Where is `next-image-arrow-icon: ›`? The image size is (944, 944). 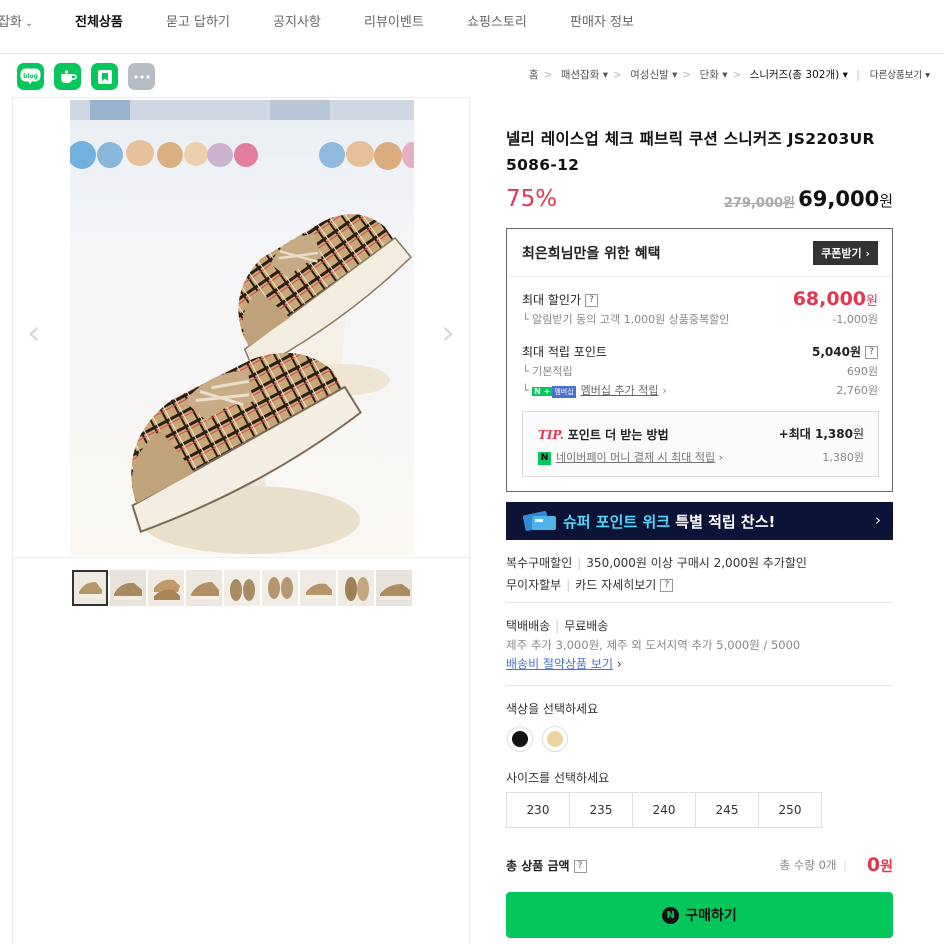
next-image-arrow-icon: › is located at coordinates (448, 333).